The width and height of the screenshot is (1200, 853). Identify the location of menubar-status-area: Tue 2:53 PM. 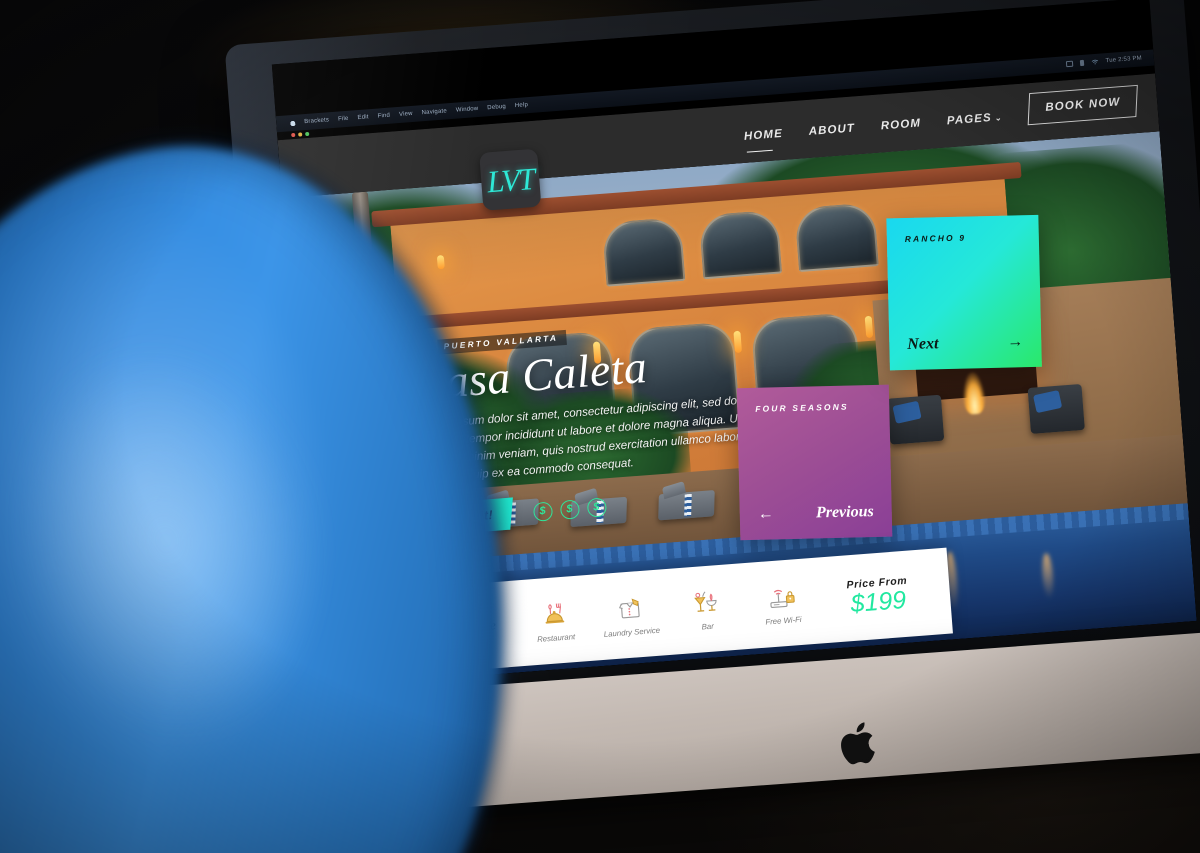
(1110, 61).